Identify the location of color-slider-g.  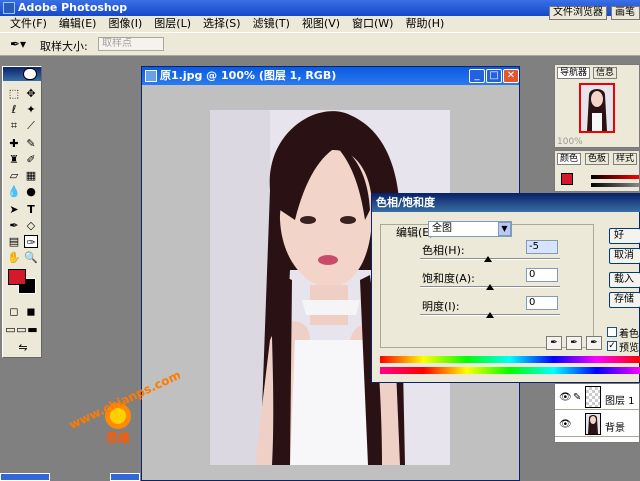
(615, 185).